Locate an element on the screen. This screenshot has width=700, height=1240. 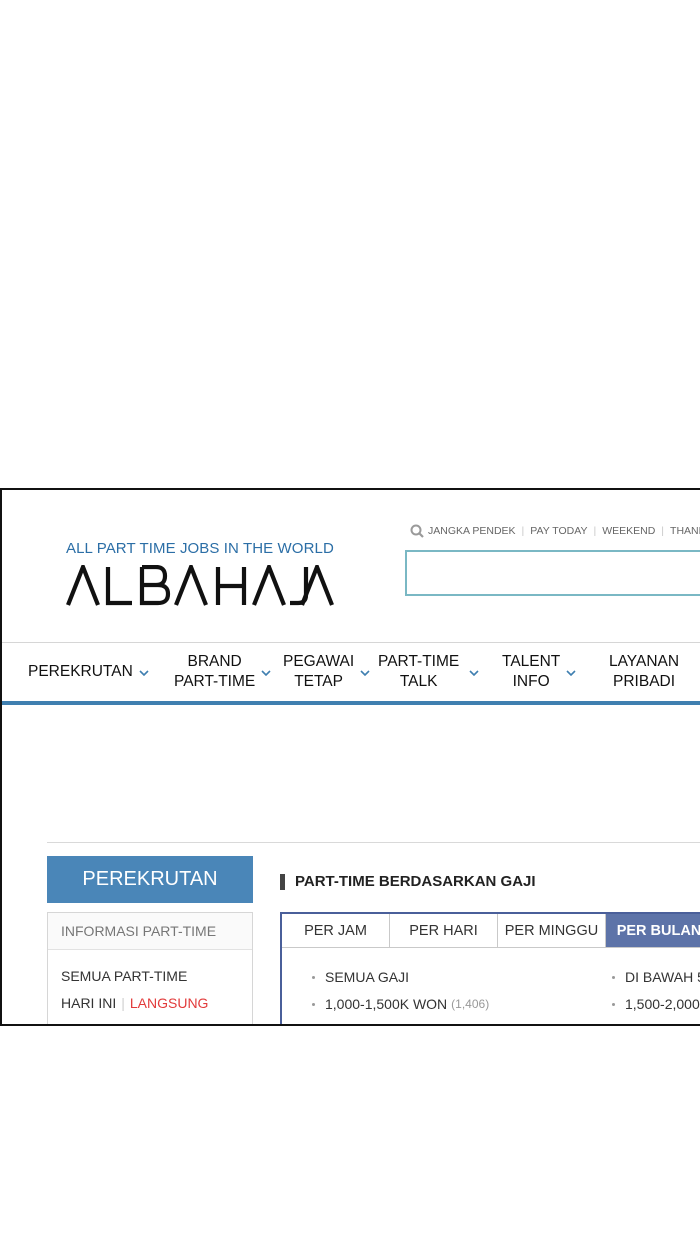
salary-range-label: 1,000-1,500K WON is located at coordinates (386, 1004).